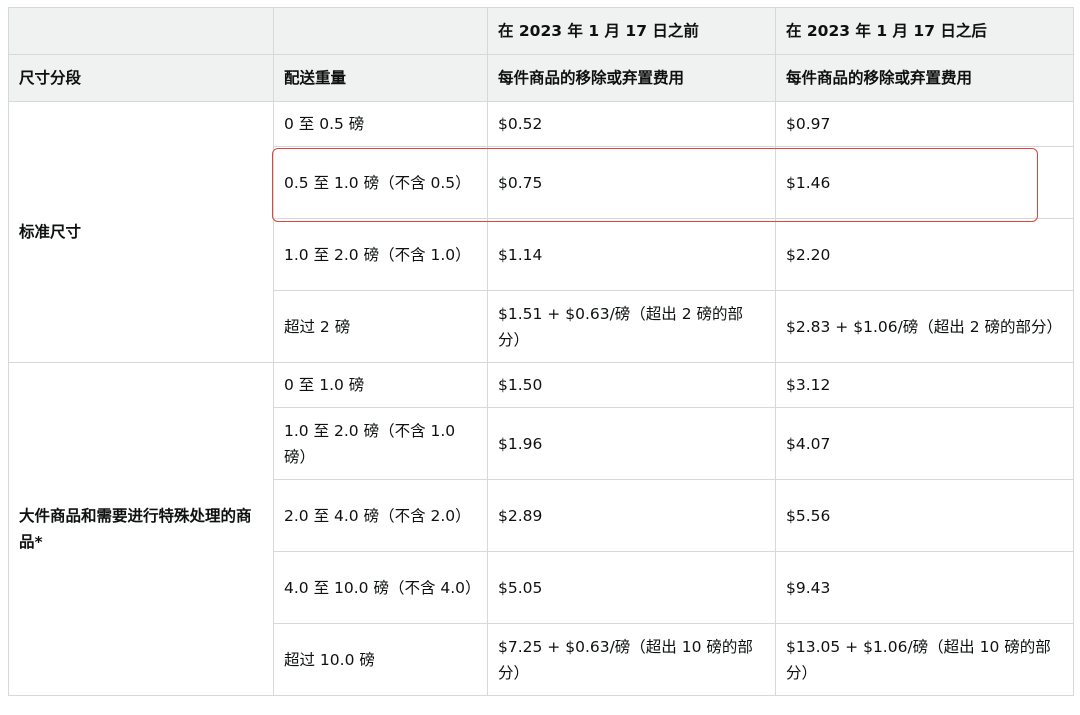  What do you see at coordinates (924, 254) in the screenshot?
I see `fee-after-cell: $2.20` at bounding box center [924, 254].